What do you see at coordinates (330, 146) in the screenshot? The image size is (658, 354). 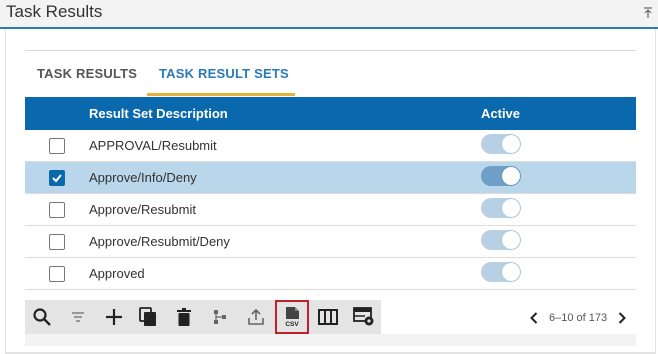 I see `table-row: APPROVAL/Resubmit` at bounding box center [330, 146].